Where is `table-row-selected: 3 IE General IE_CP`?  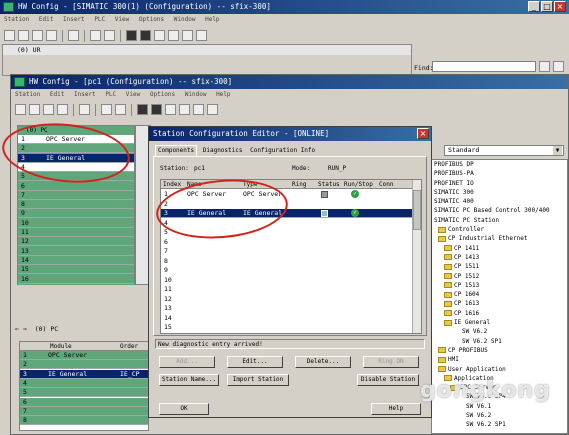
table-row-selected: 3 IE General IE_CP is located at coordinates (84, 374).